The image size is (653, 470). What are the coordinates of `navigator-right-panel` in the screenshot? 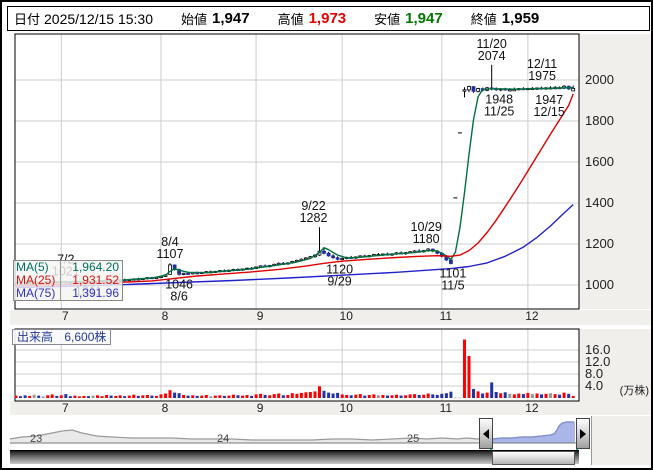 It's located at (621, 440).